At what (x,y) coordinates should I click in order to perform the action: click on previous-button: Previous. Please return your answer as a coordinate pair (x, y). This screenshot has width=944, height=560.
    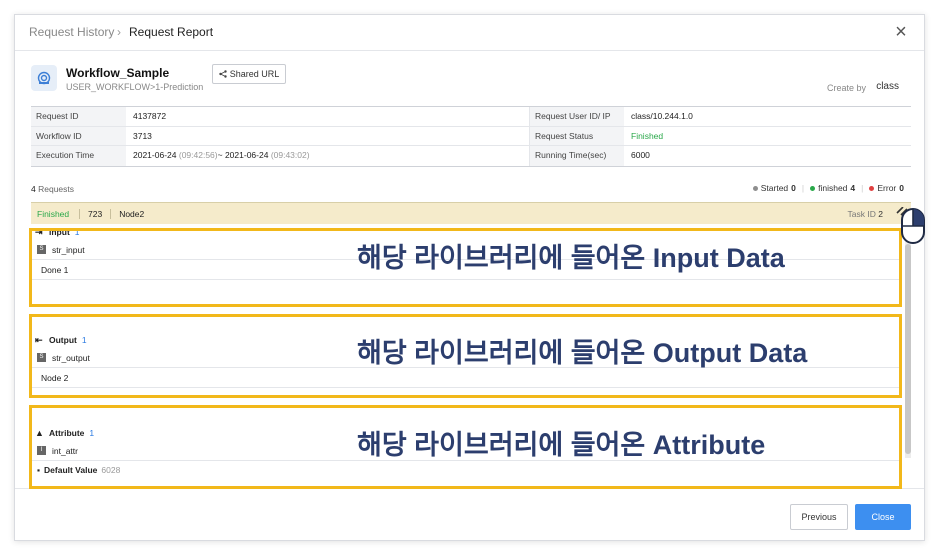
    Looking at the image, I should click on (819, 517).